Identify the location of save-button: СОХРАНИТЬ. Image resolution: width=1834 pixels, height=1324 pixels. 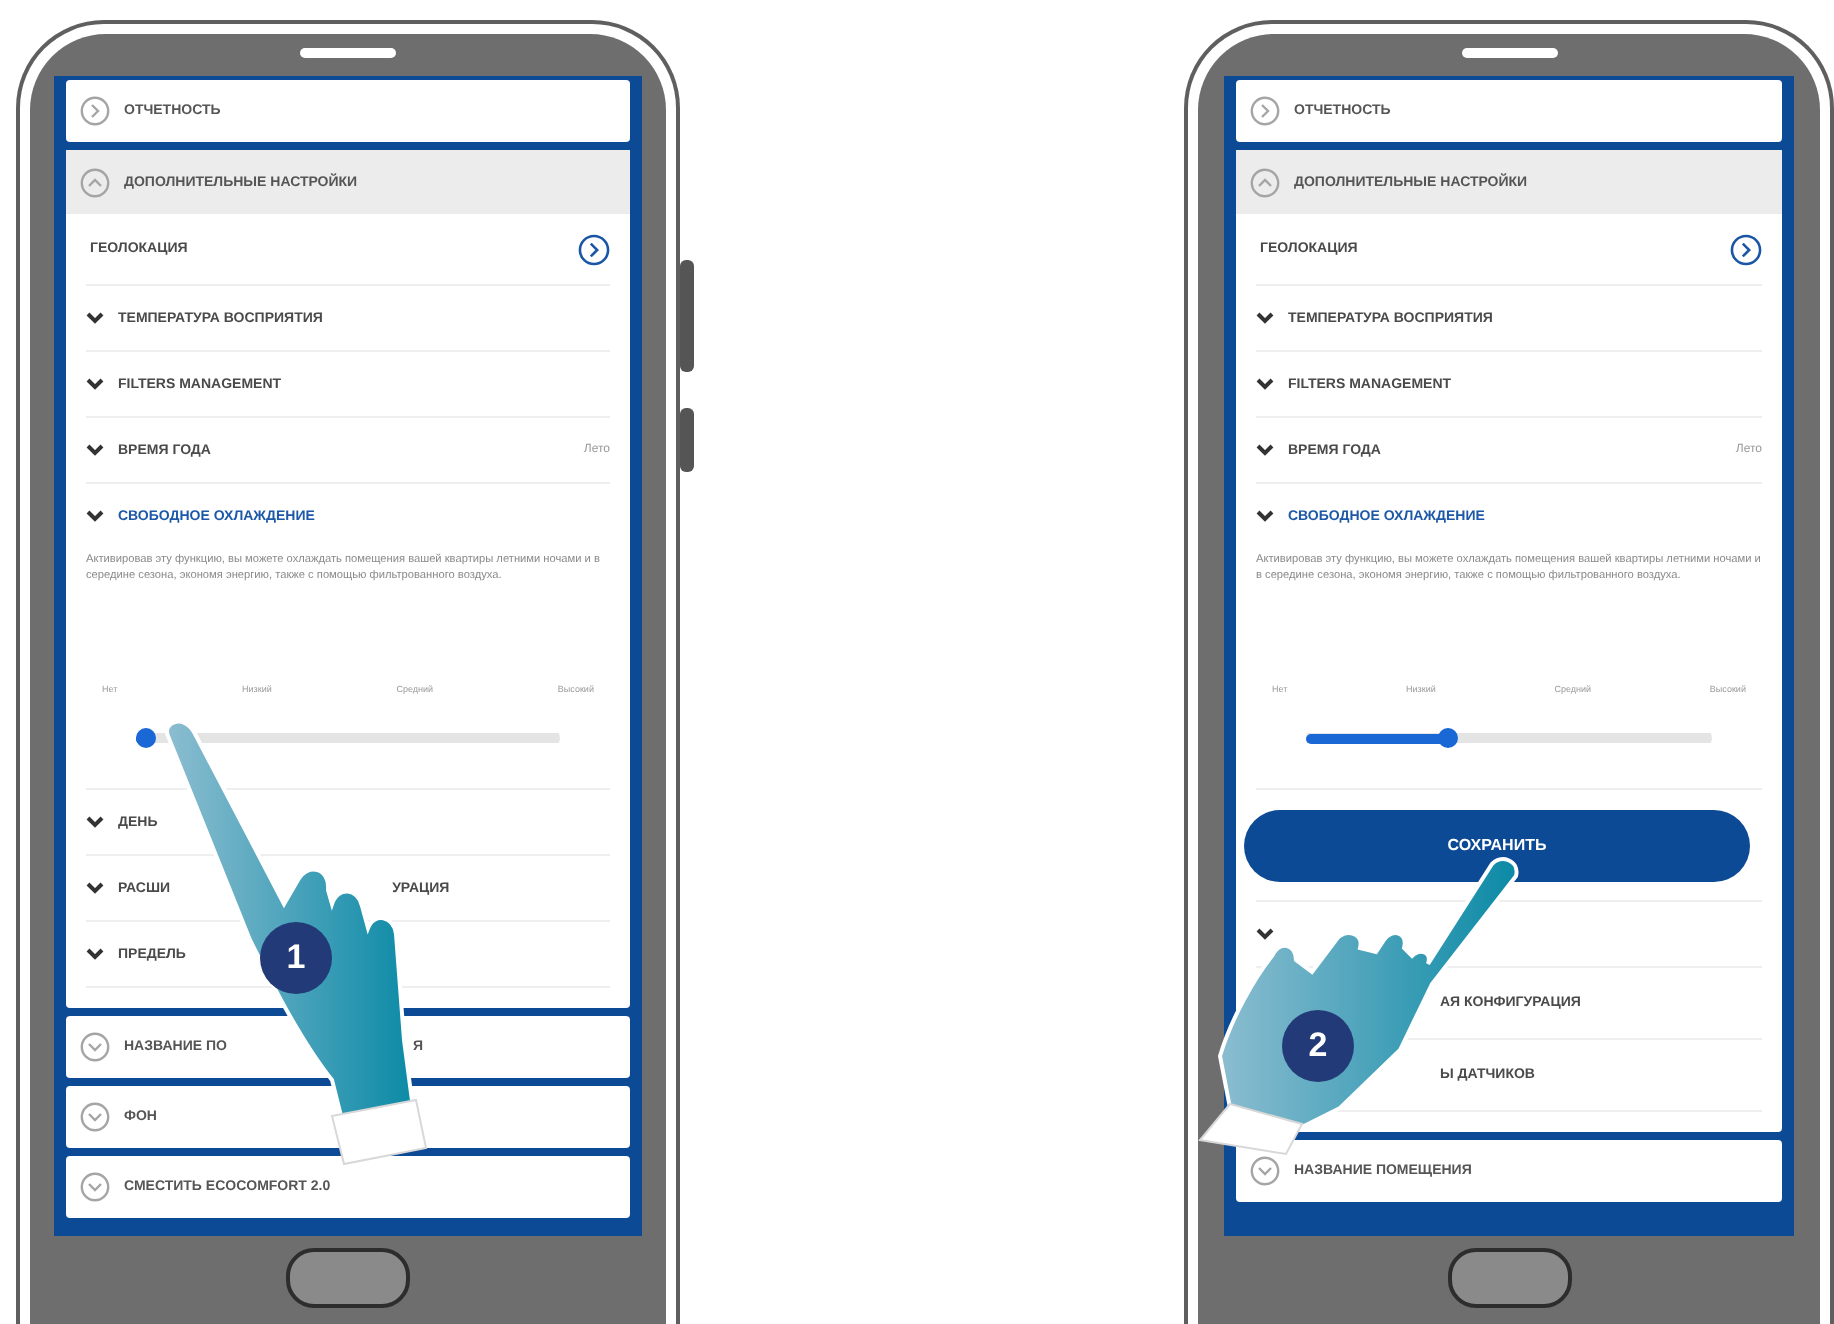
(1497, 845).